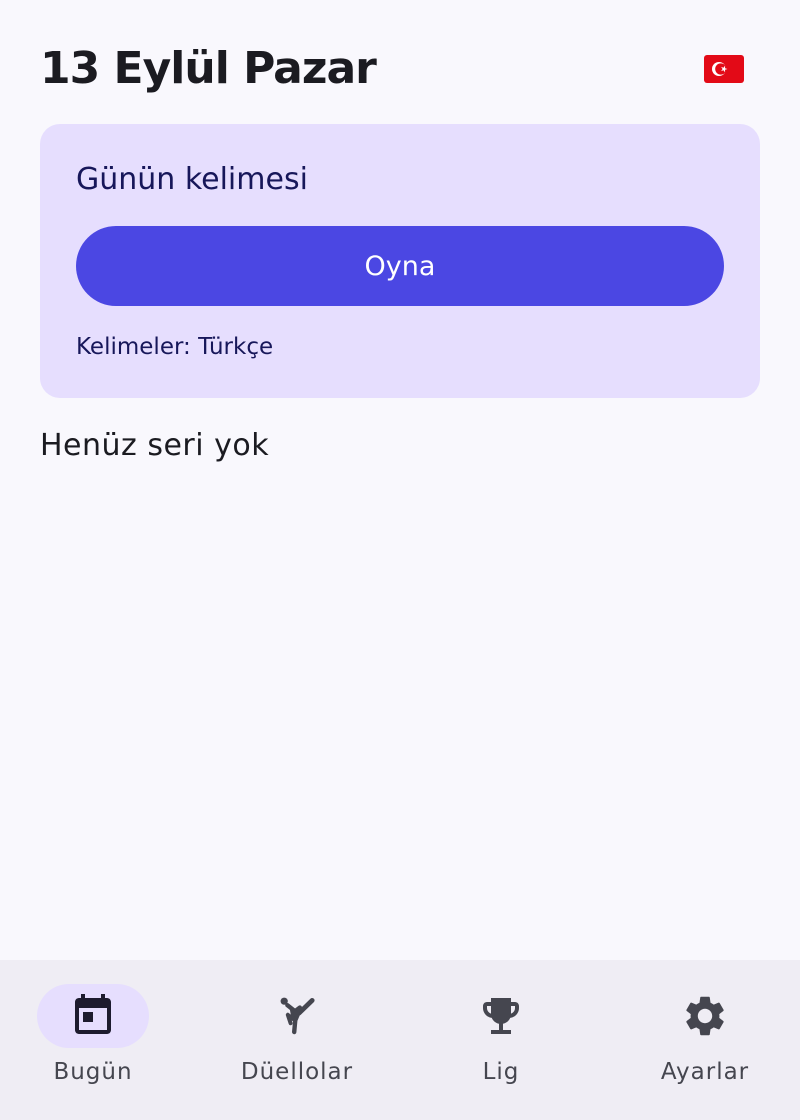 The width and height of the screenshot is (800, 1120). Describe the element at coordinates (93, 1072) in the screenshot. I see `nav-label-today: Bugün` at that location.